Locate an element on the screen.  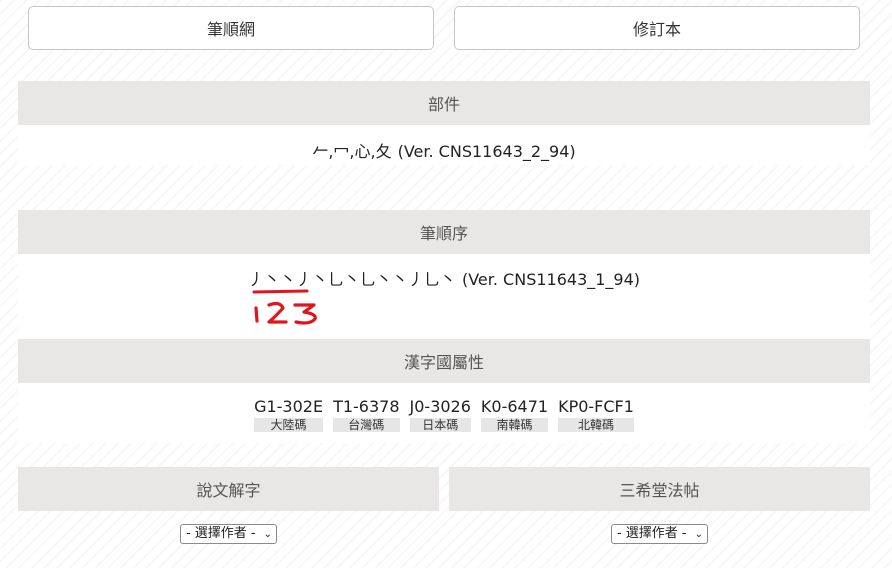
code-japan: J0-3026 日本碼 is located at coordinates (440, 414).